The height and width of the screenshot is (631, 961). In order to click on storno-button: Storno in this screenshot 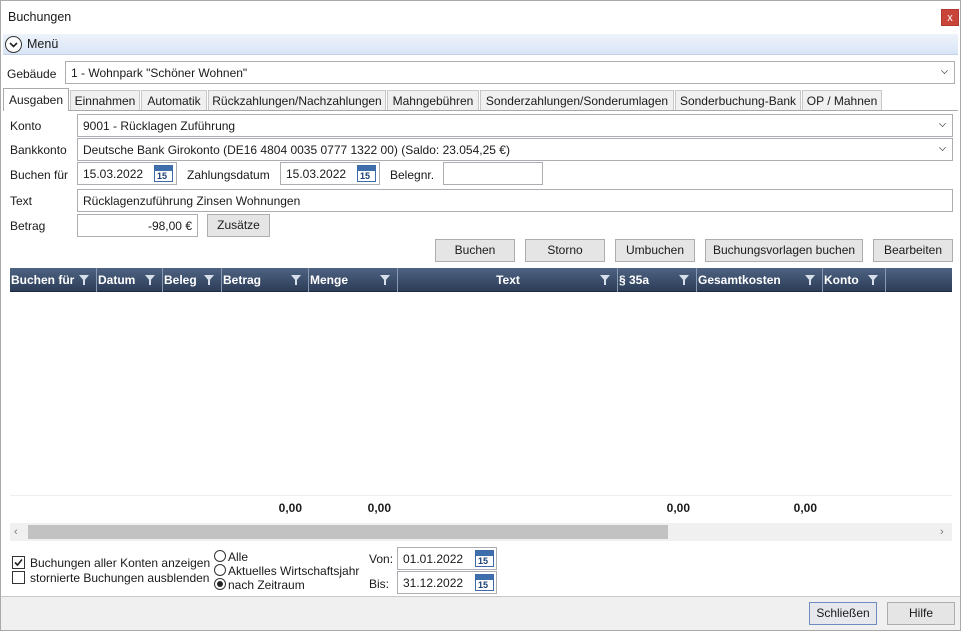, I will do `click(565, 250)`.